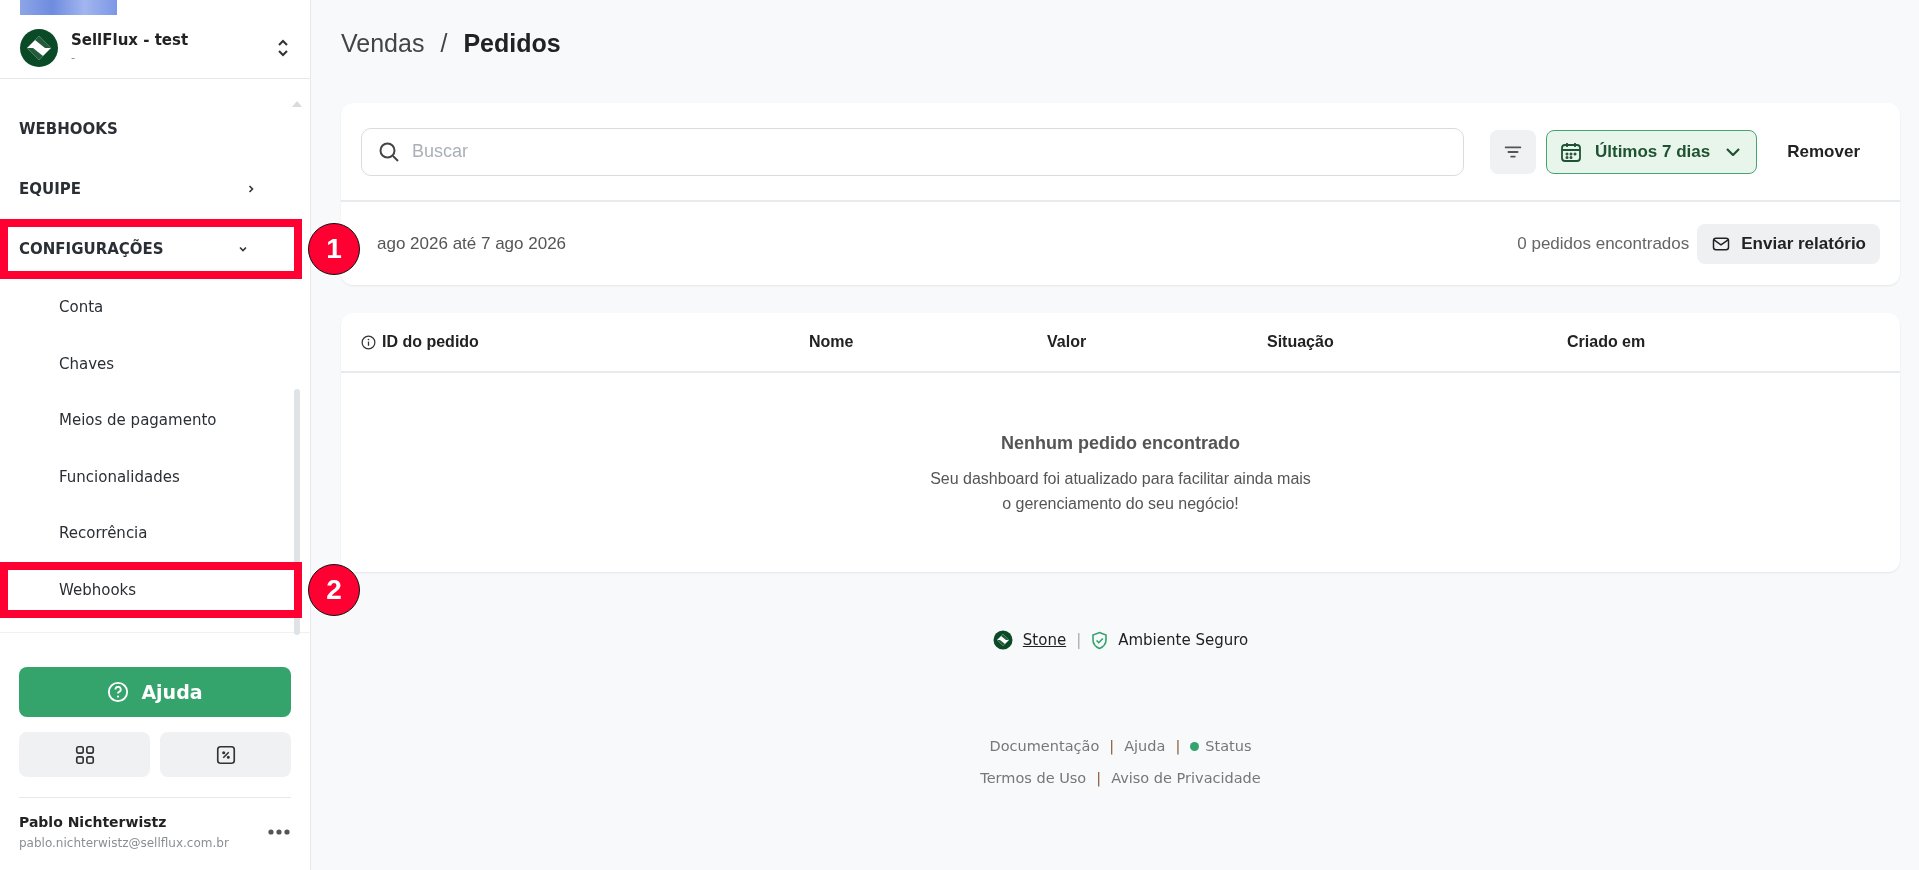  I want to click on footer-link: Documentação, so click(1044, 746).